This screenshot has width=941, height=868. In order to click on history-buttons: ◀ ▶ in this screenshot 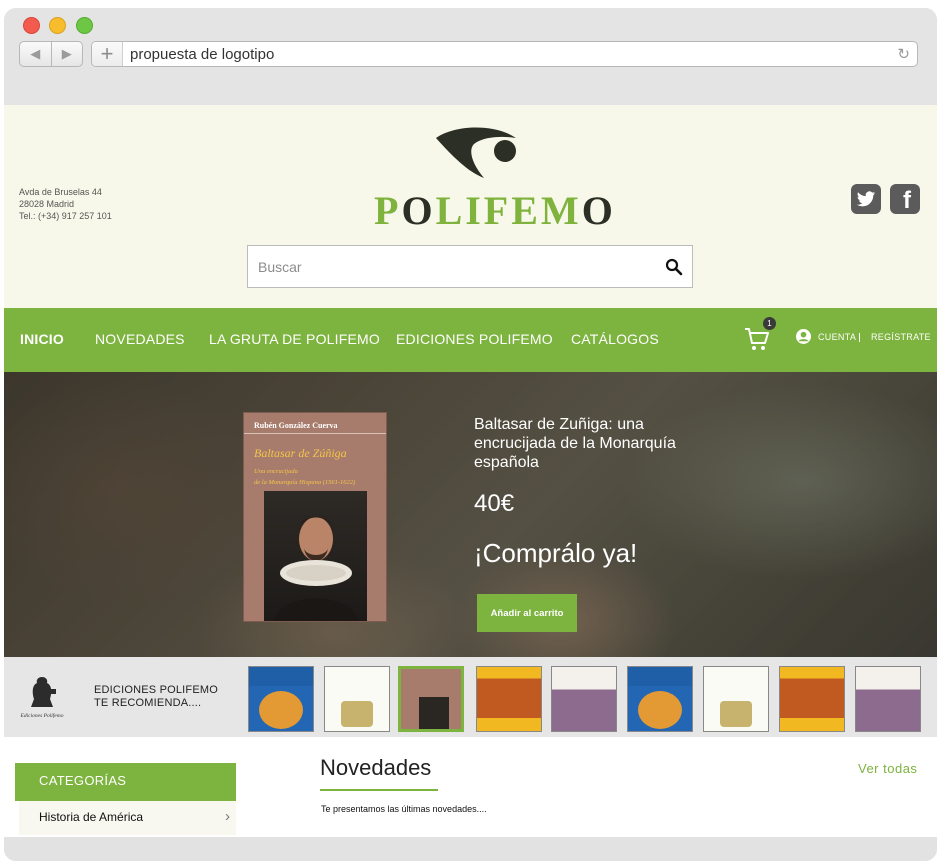, I will do `click(51, 54)`.